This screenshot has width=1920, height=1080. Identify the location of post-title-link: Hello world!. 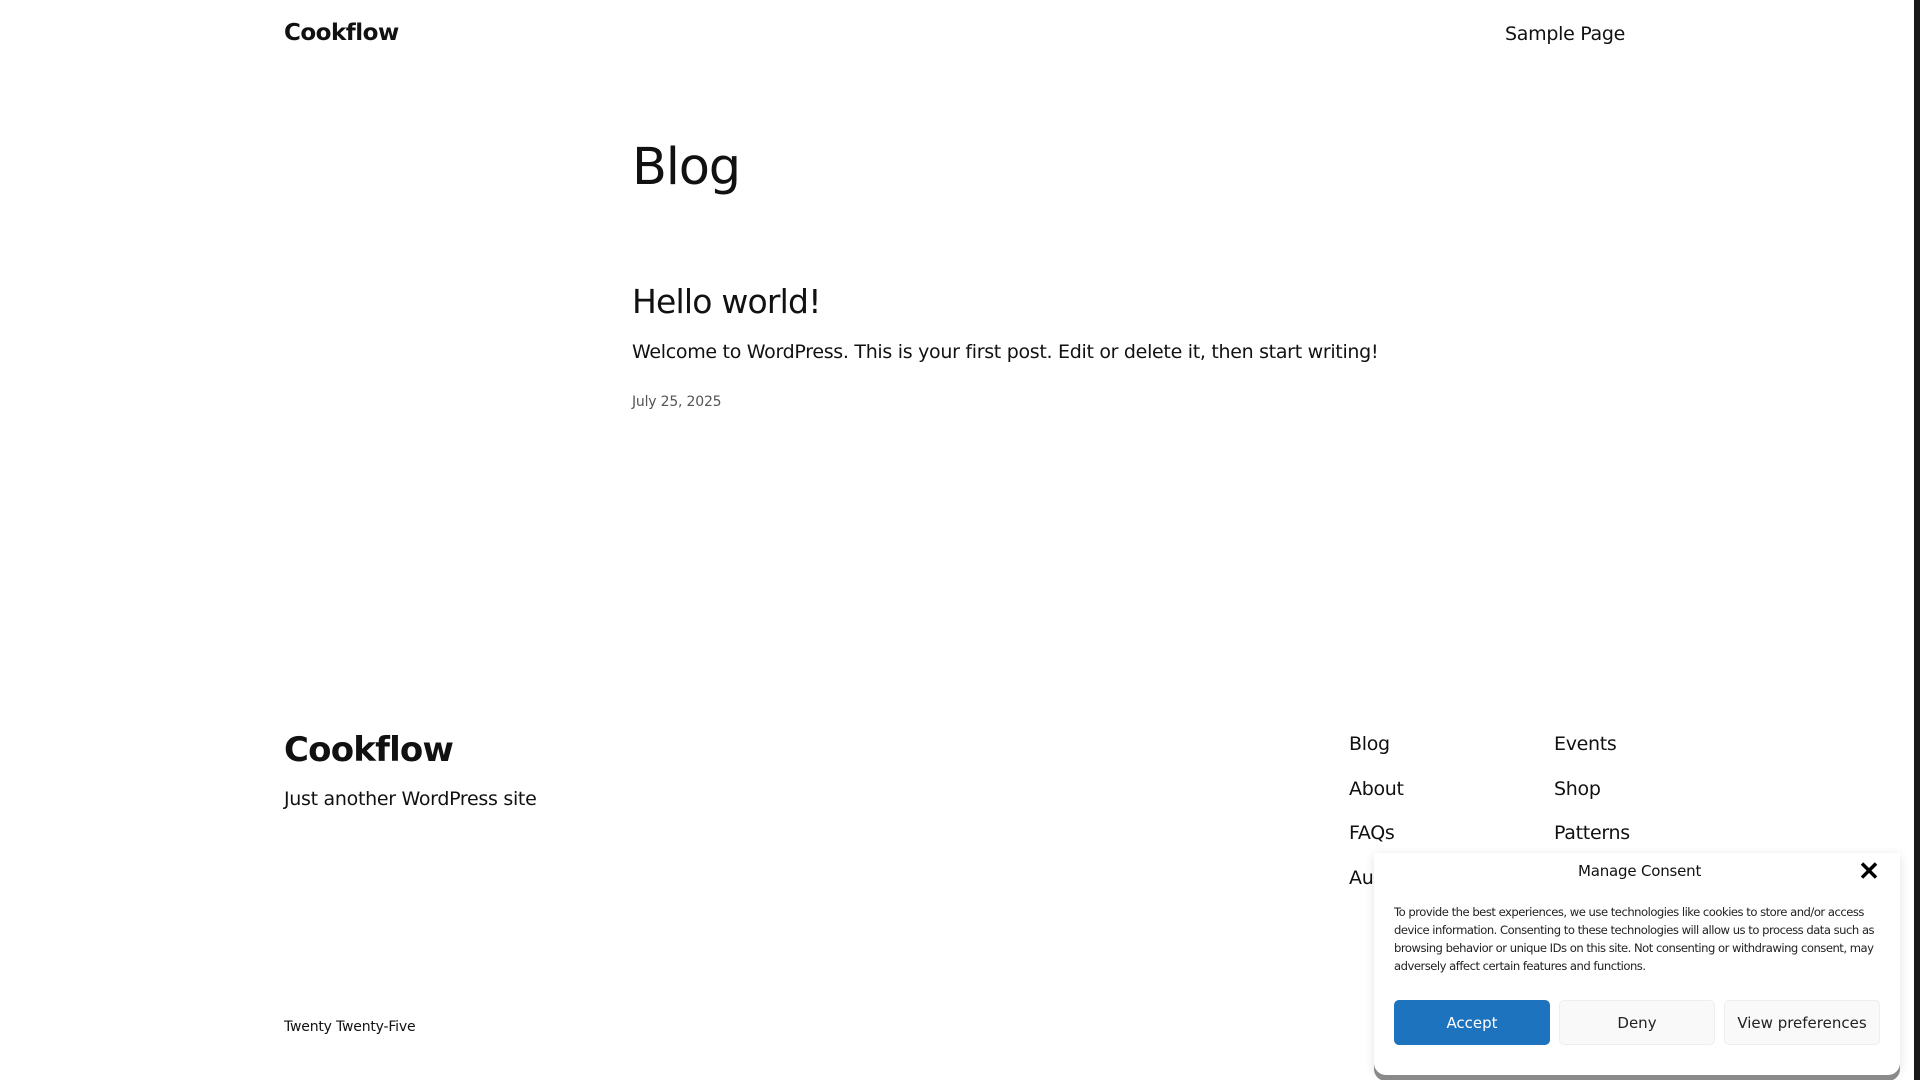
(726, 302).